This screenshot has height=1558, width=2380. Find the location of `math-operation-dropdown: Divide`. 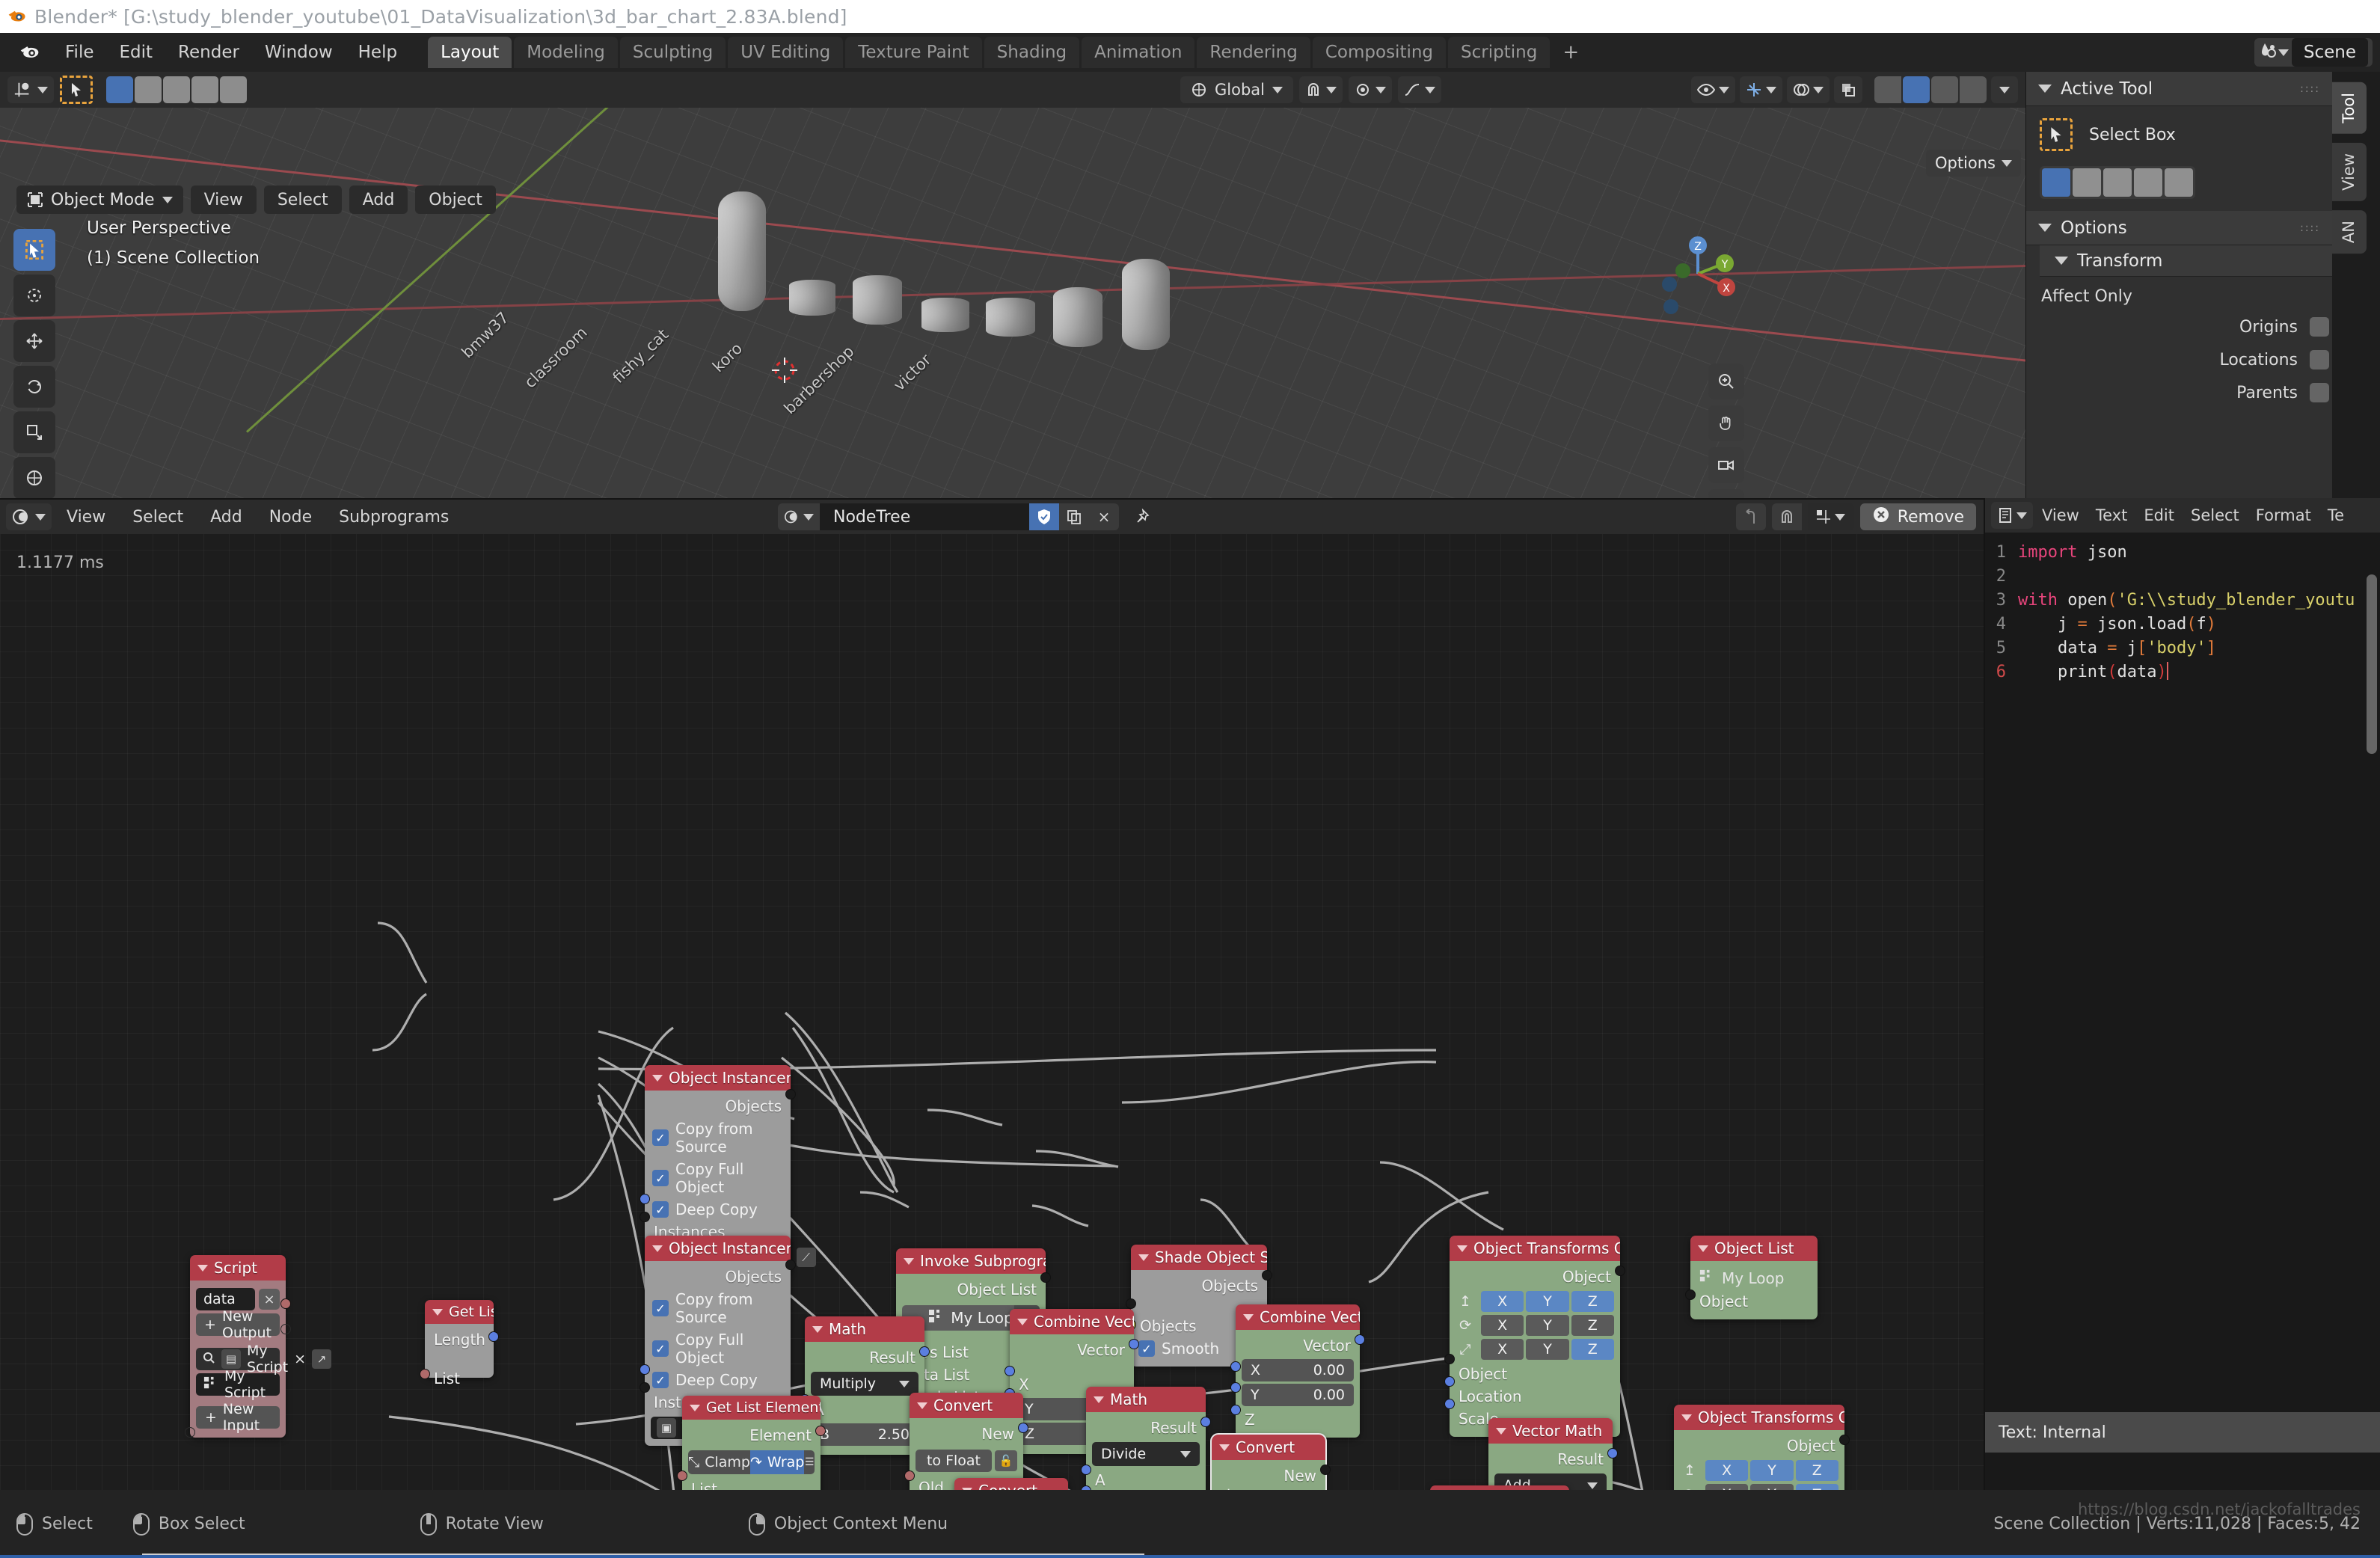

math-operation-dropdown: Divide is located at coordinates (1146, 1454).